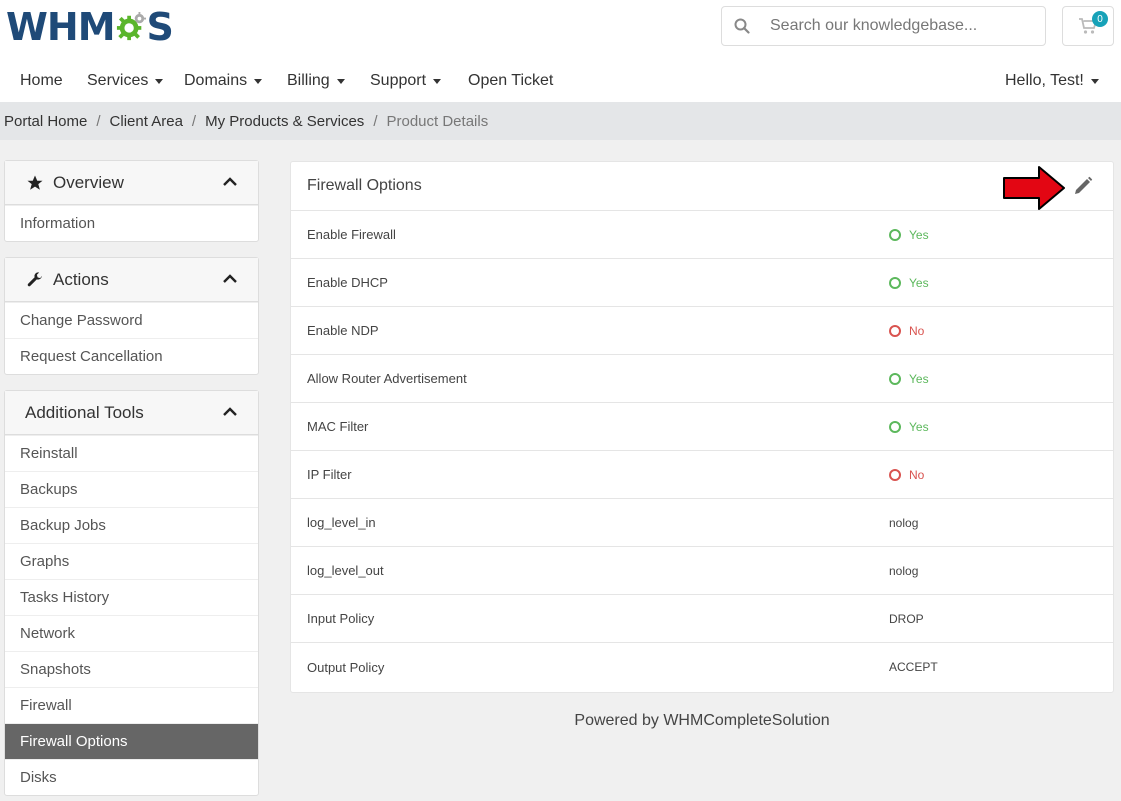 The height and width of the screenshot is (801, 1121). What do you see at coordinates (1083, 186) in the screenshot?
I see `edit-pencil-icon` at bounding box center [1083, 186].